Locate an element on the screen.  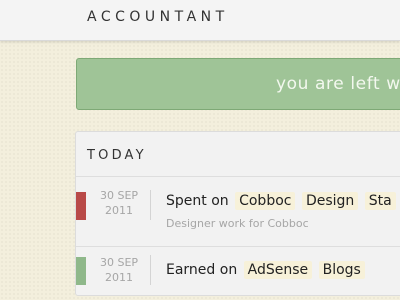
transaction-entry: 30 SEP 2011 Earned on AdSense Blogs is located at coordinates (238, 270).